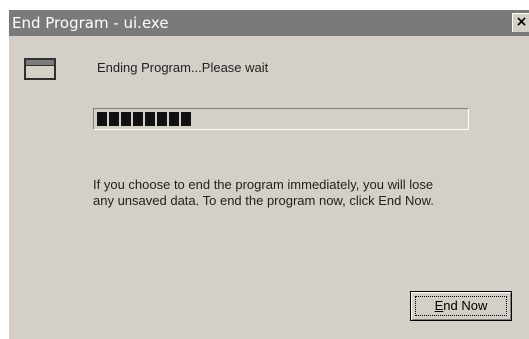 This screenshot has width=529, height=339. I want to click on progress-bar, so click(281, 119).